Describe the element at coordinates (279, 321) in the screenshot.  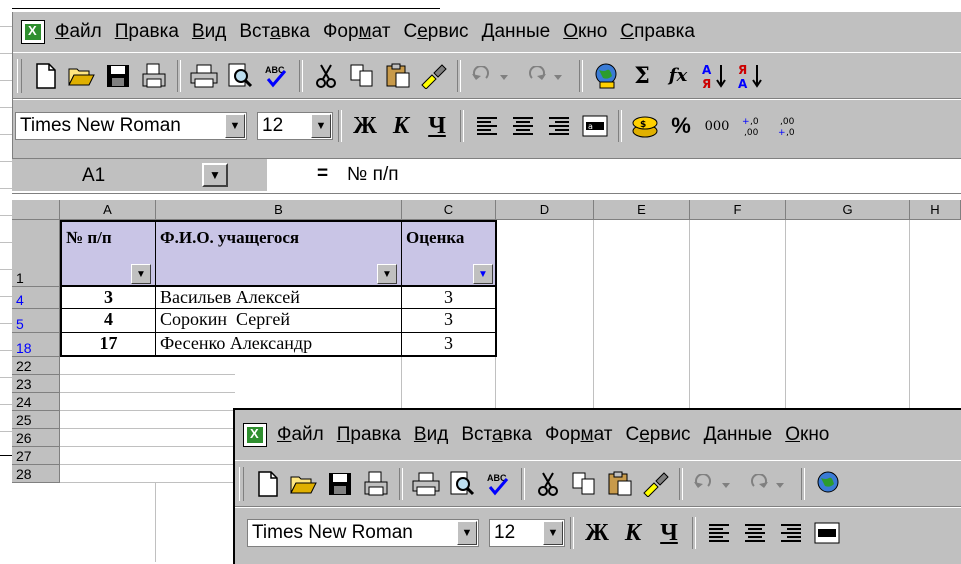
I see `cell-b5: Сорокин Сергей` at that location.